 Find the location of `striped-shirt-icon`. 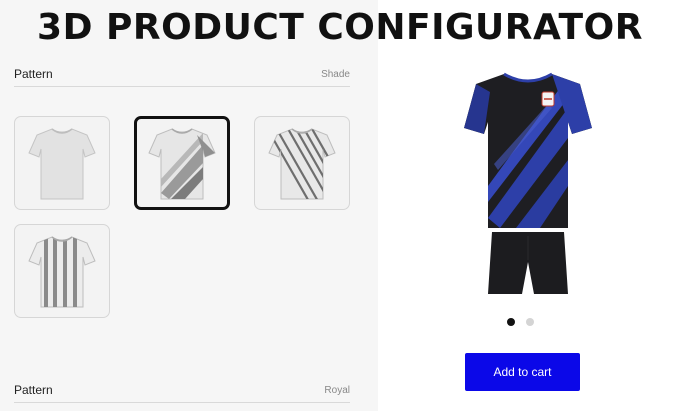

striped-shirt-icon is located at coordinates (302, 164).